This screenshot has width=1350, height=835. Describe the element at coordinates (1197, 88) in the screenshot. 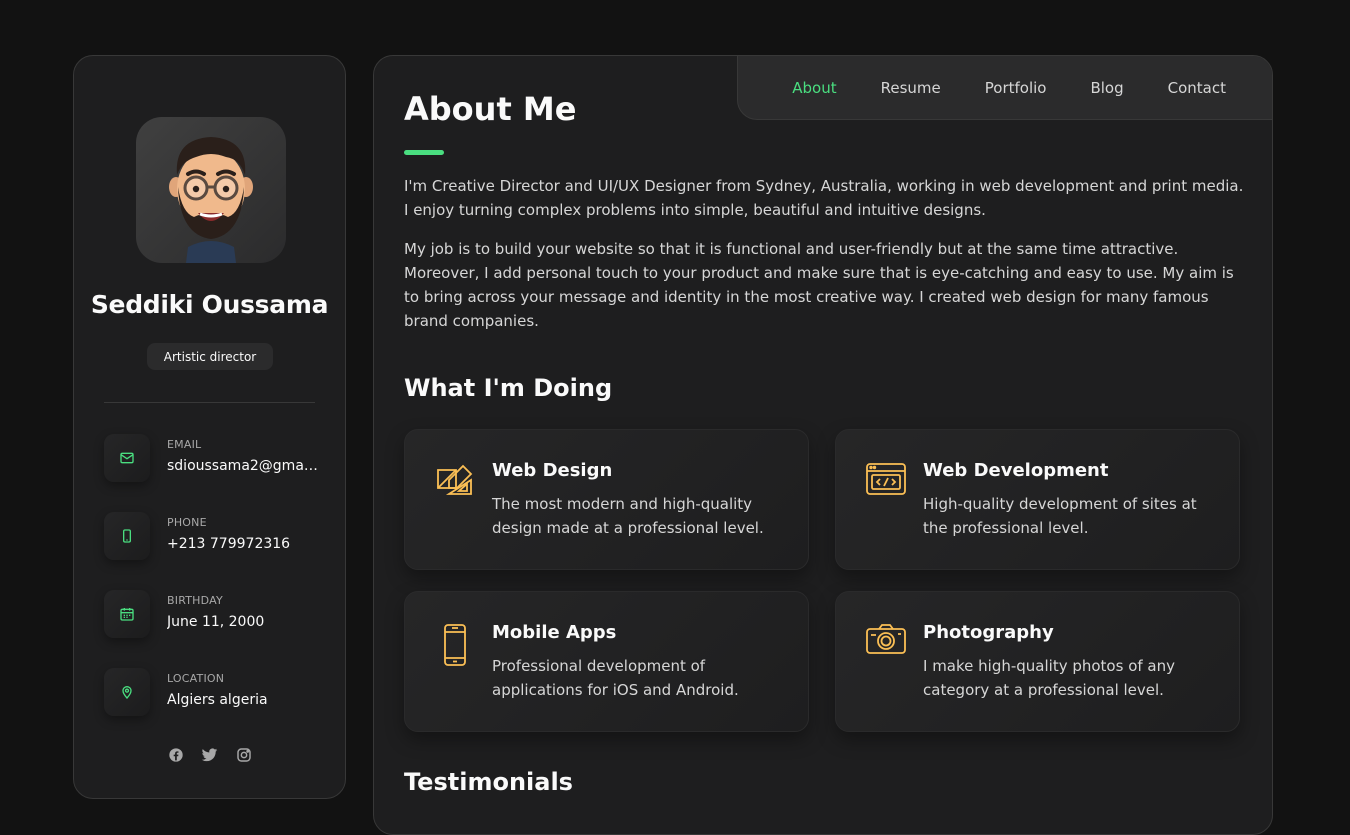

I see `nav-contact: Contact` at that location.